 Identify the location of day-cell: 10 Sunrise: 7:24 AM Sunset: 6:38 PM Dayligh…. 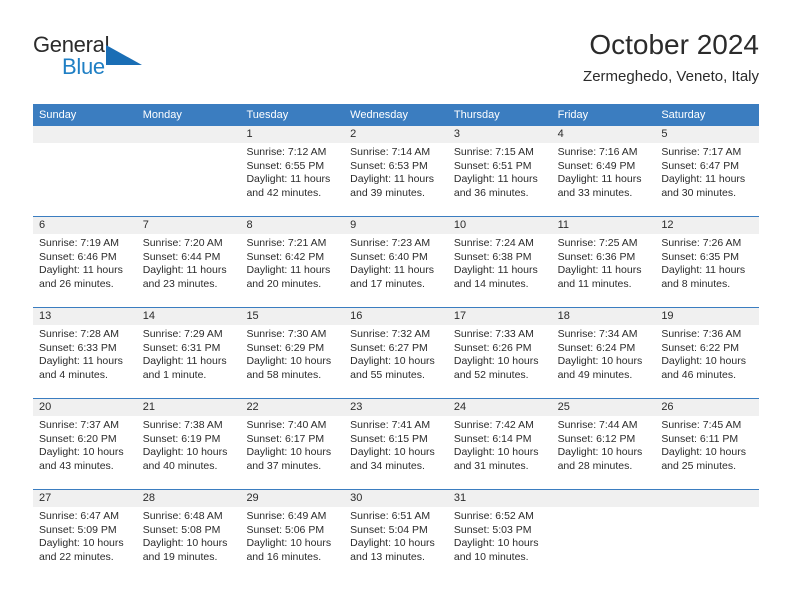
(499, 262).